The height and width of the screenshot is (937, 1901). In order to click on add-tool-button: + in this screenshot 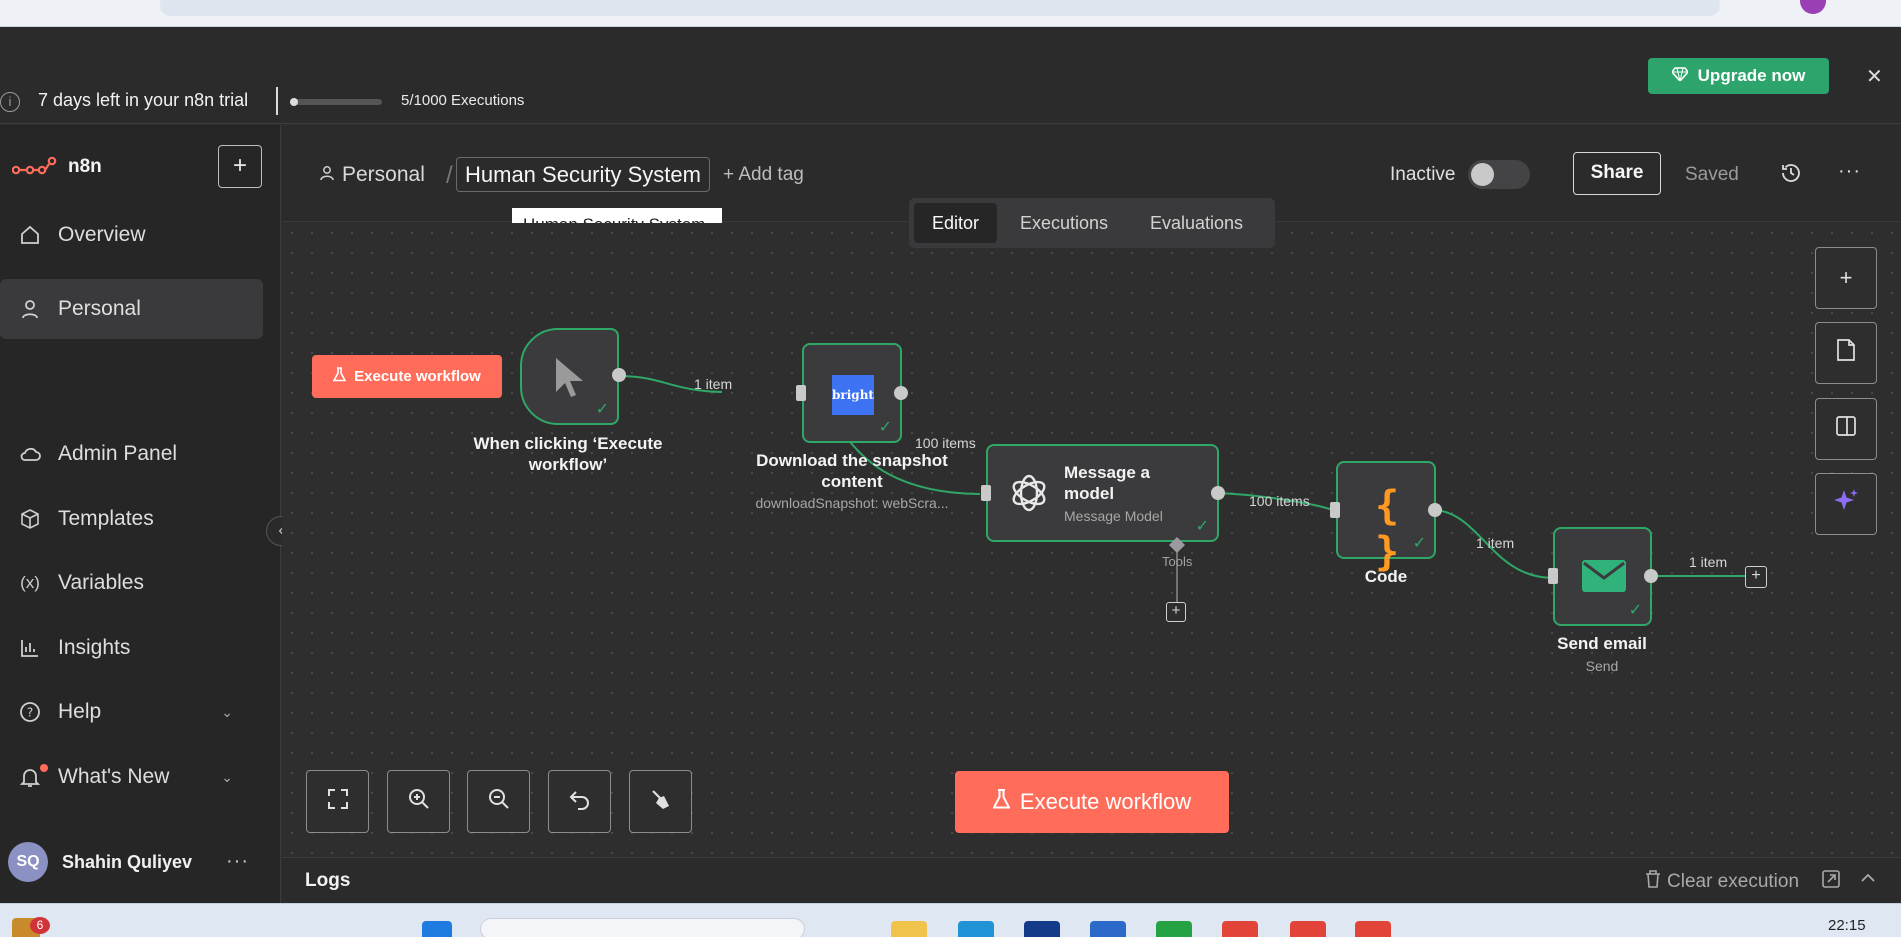, I will do `click(1176, 612)`.